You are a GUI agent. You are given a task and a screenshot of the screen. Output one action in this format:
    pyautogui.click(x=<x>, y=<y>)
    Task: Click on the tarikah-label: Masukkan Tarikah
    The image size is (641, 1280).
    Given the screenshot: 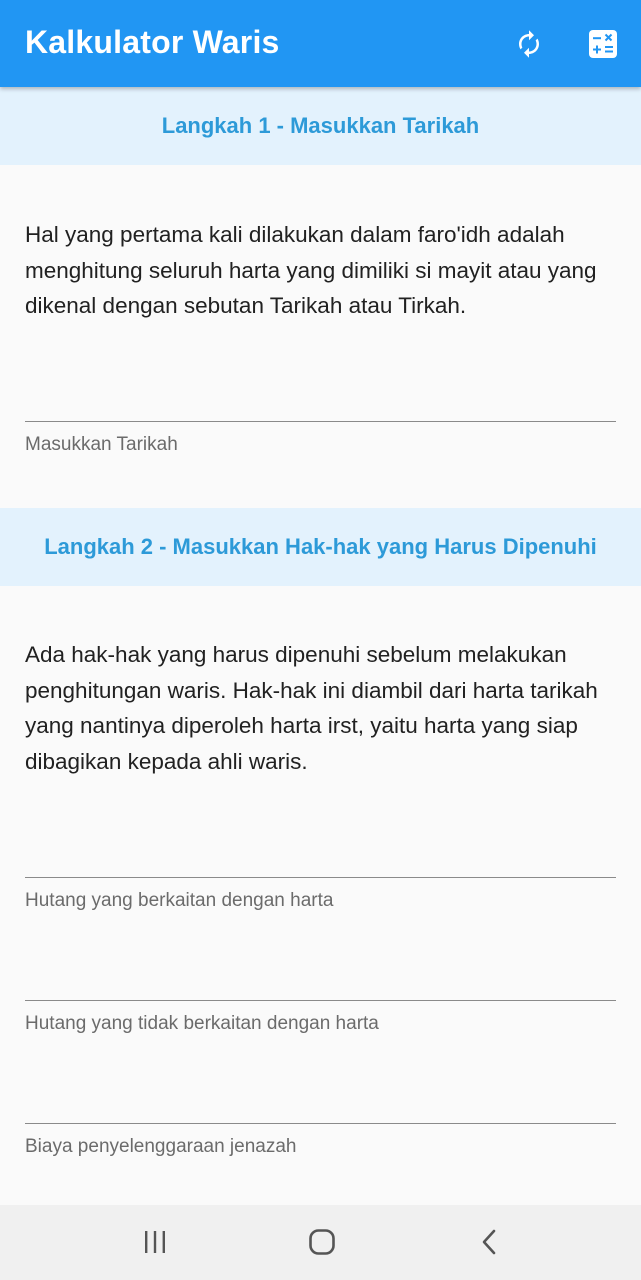 What is the action you would take?
    pyautogui.click(x=101, y=444)
    